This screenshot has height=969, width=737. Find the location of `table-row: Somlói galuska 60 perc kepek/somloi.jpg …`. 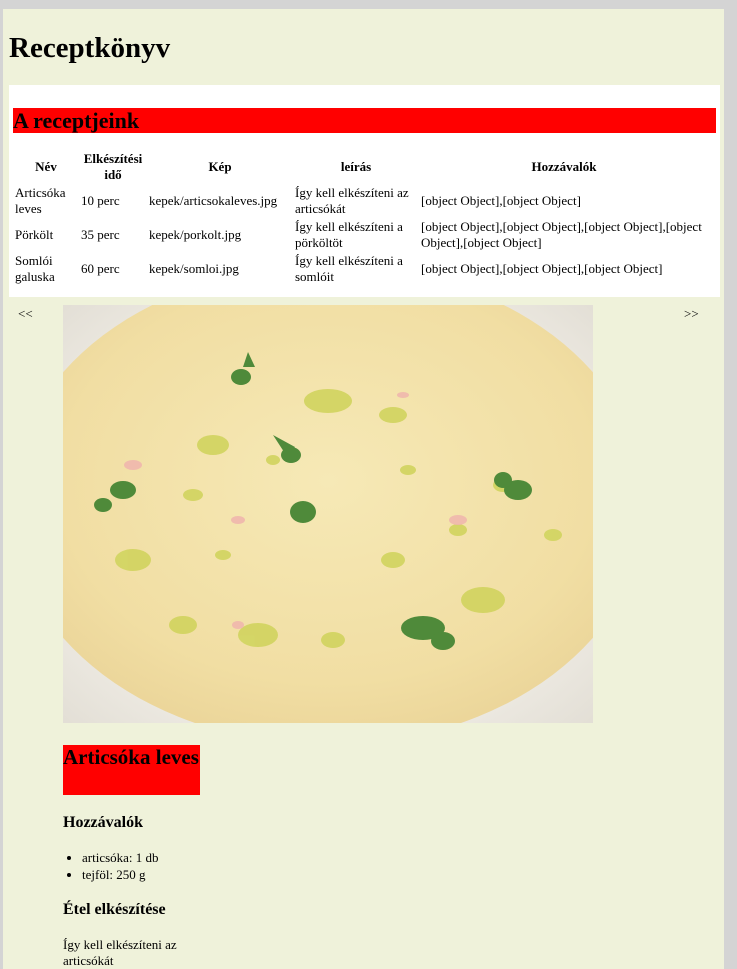

table-row: Somlói galuska 60 perc kepek/somloi.jpg … is located at coordinates (361, 269).